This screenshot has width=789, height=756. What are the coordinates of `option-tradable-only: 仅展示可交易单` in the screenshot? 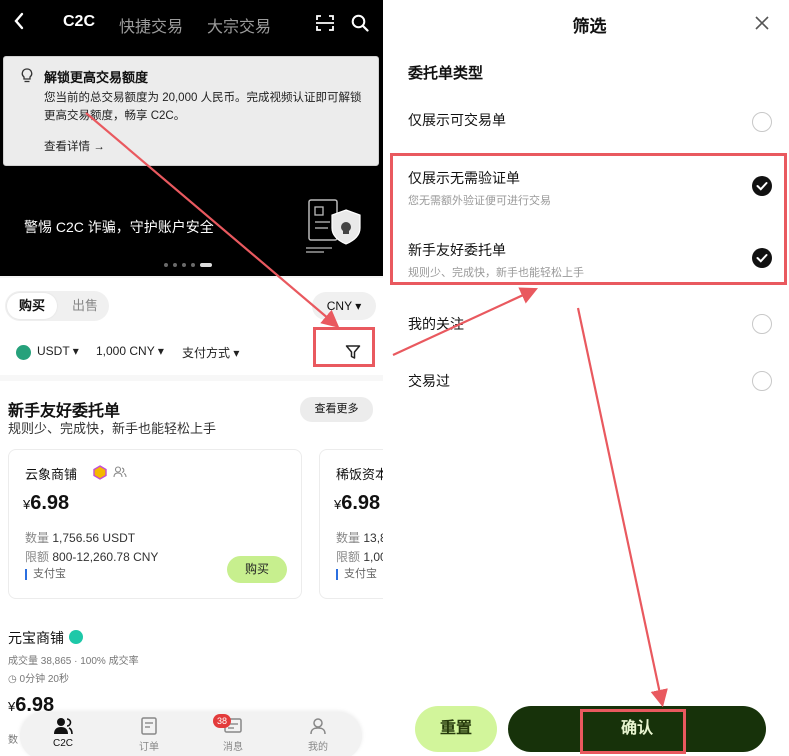 It's located at (593, 120).